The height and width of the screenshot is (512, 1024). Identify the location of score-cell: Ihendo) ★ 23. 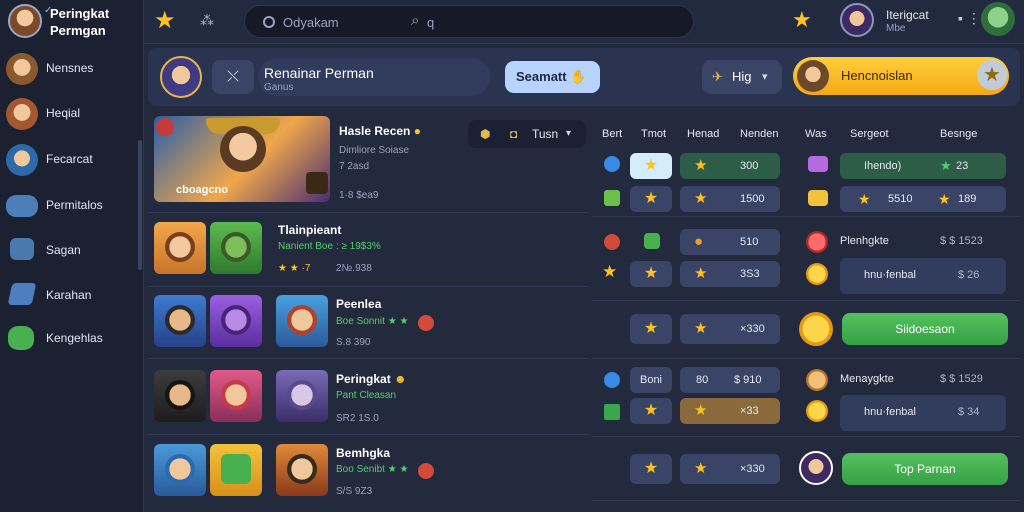
(923, 166).